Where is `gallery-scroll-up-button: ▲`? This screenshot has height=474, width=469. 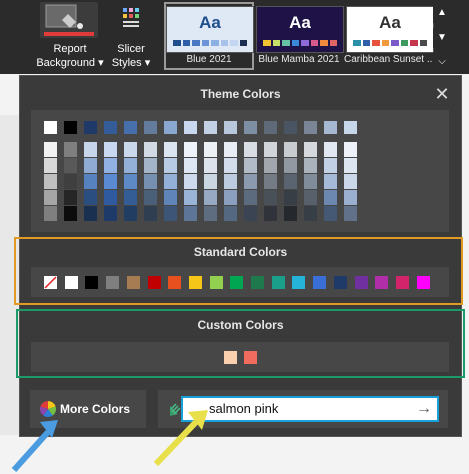 gallery-scroll-up-button: ▲ is located at coordinates (442, 13).